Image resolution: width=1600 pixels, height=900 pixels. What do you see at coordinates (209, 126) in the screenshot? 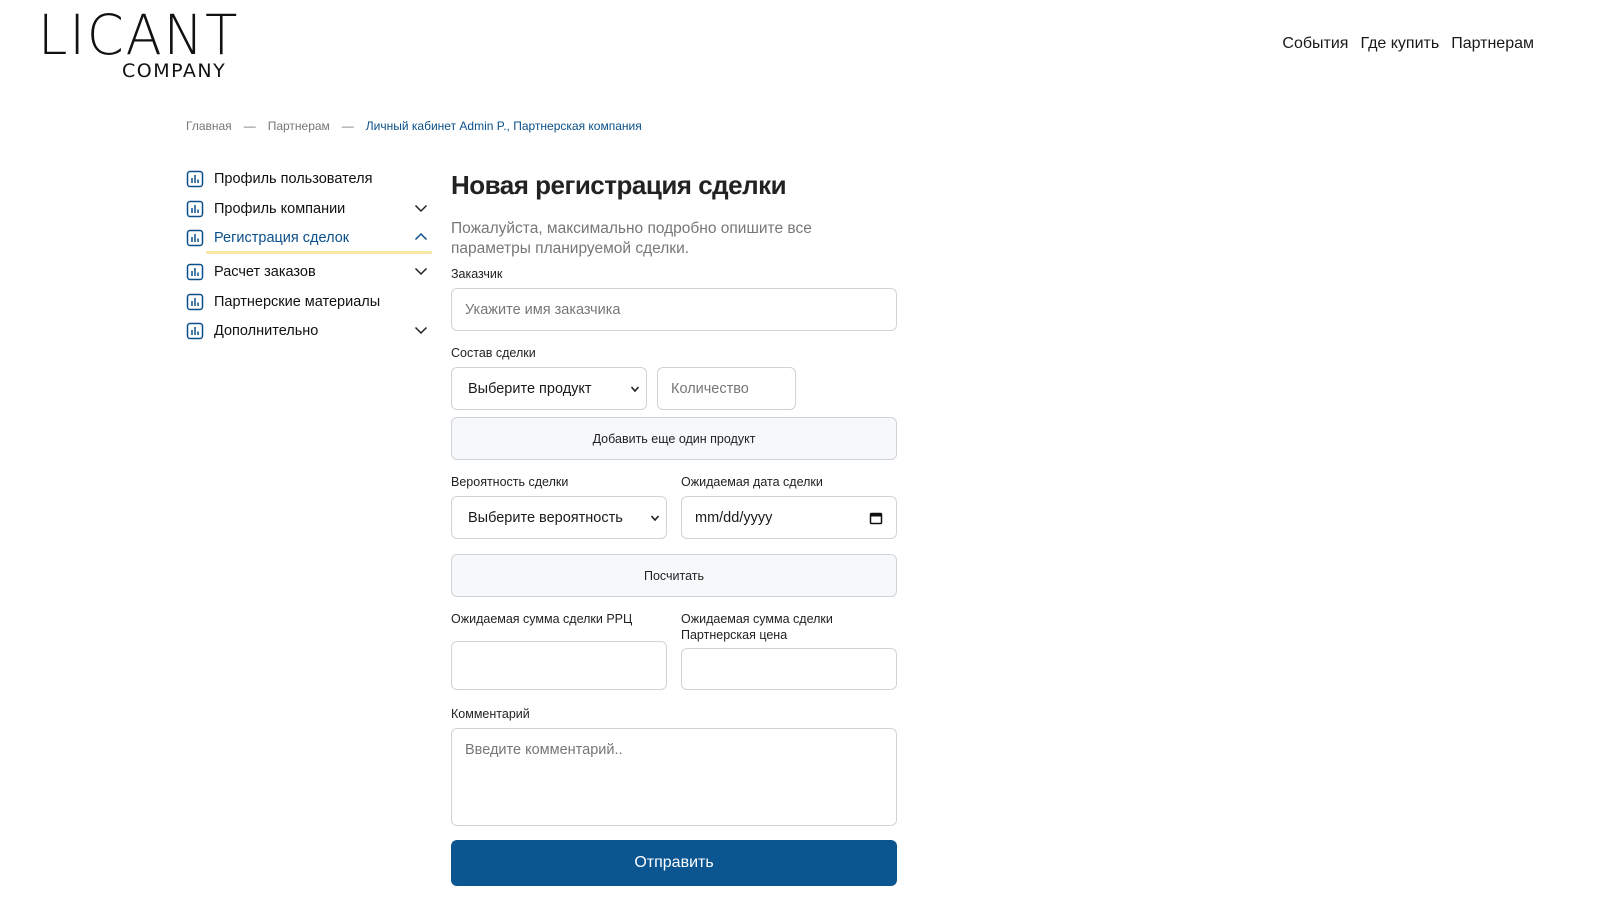
I see `breadcrumb-home: Главная` at bounding box center [209, 126].